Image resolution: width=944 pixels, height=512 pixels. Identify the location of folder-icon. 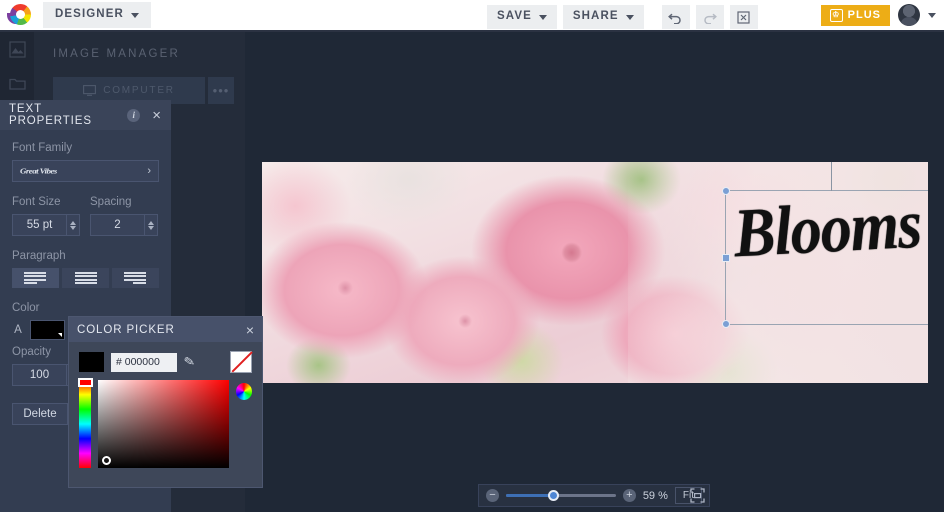
(17, 84).